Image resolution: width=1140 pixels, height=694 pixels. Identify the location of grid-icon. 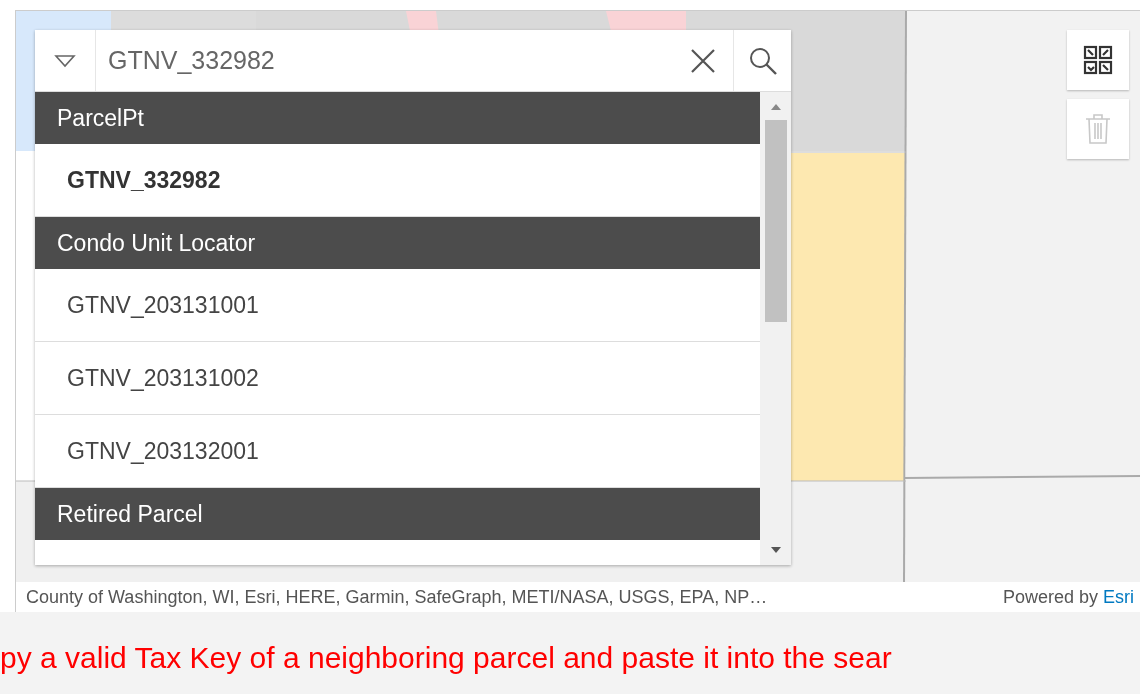
(1098, 60).